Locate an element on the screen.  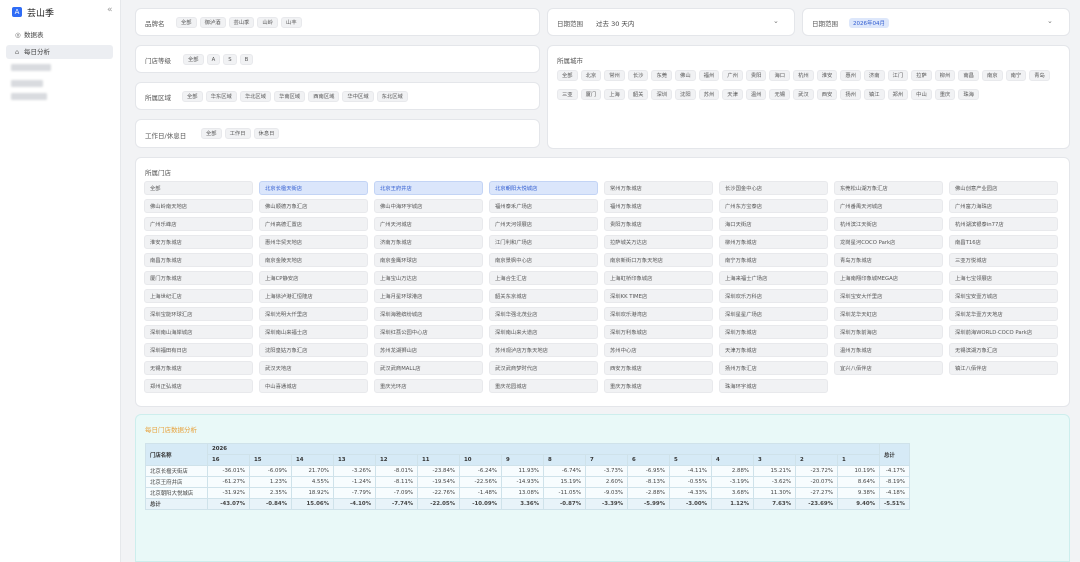
filter-chip: 韶关 is located at coordinates (638, 94).